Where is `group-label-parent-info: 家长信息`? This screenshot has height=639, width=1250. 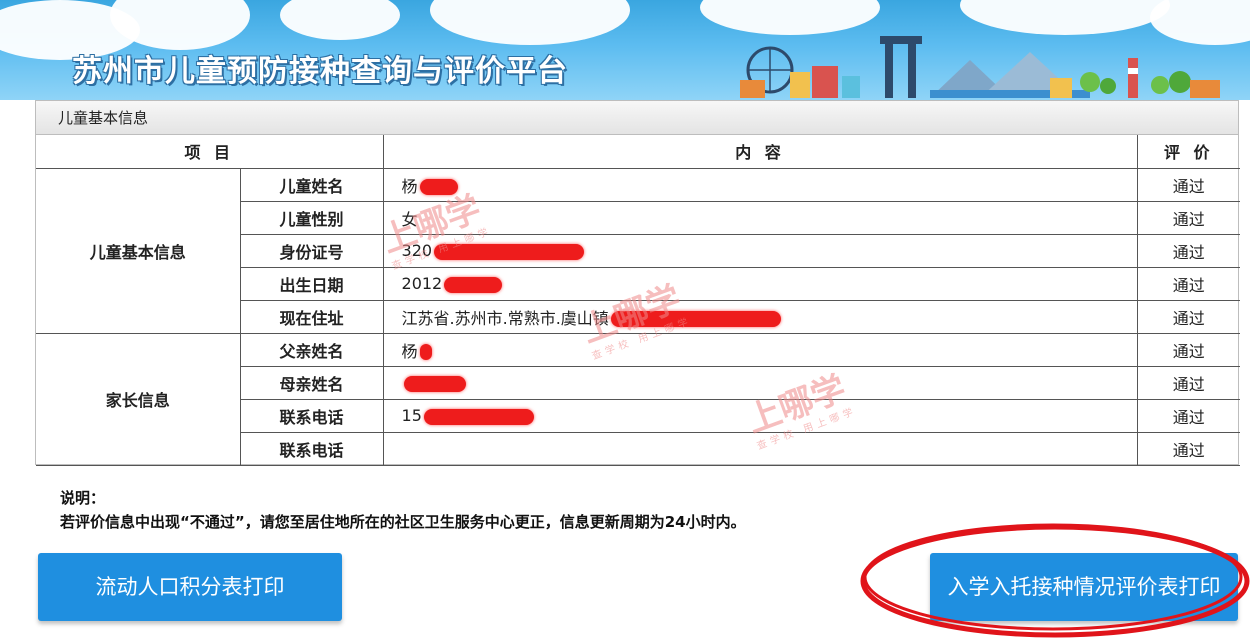 group-label-parent-info: 家长信息 is located at coordinates (138, 399).